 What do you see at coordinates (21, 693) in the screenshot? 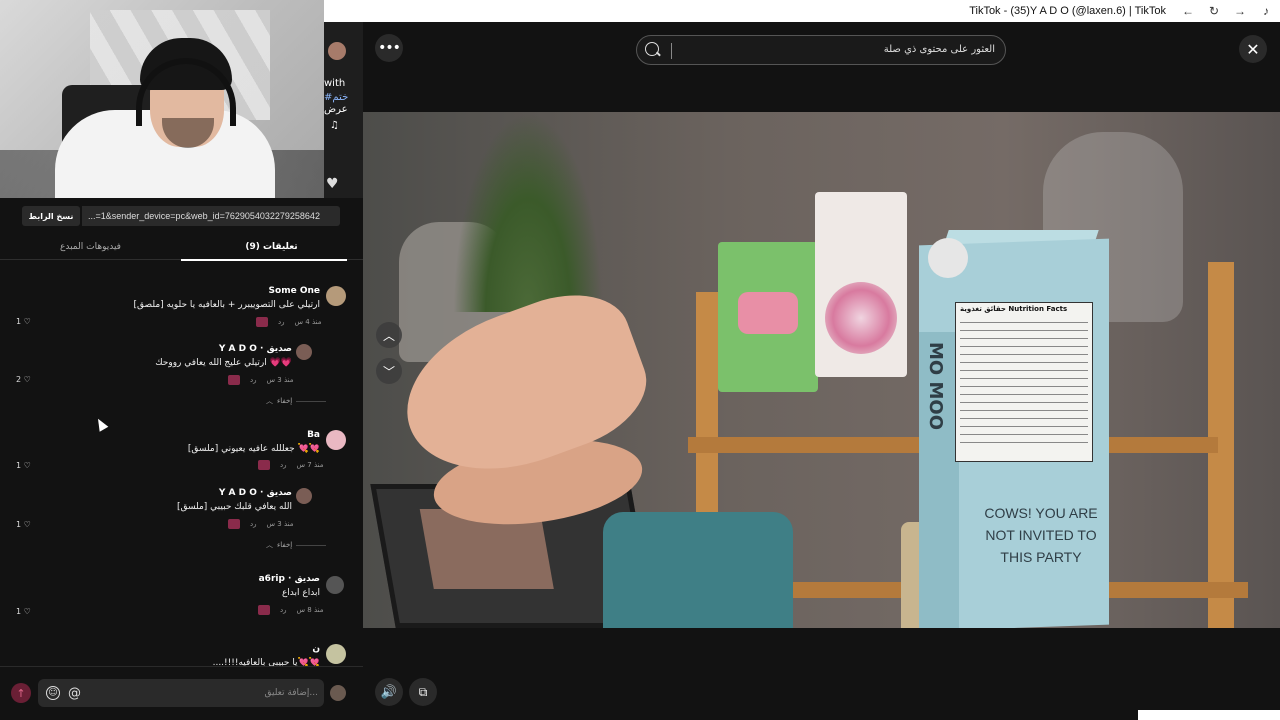
I see `send-button: ↑` at bounding box center [21, 693].